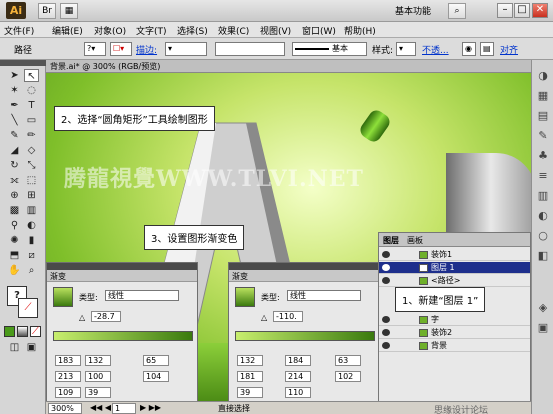 This screenshot has height=414, width=553. Describe the element at coordinates (150, 407) in the screenshot. I see `next-page-icon: ▶ ▶▶` at that location.